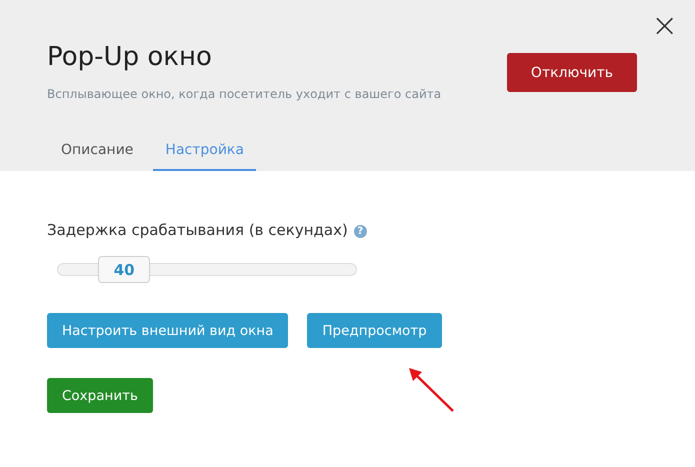 The image size is (695, 467). What do you see at coordinates (197, 230) in the screenshot?
I see `delay-label: Задержка срабатывания (в секундах)` at bounding box center [197, 230].